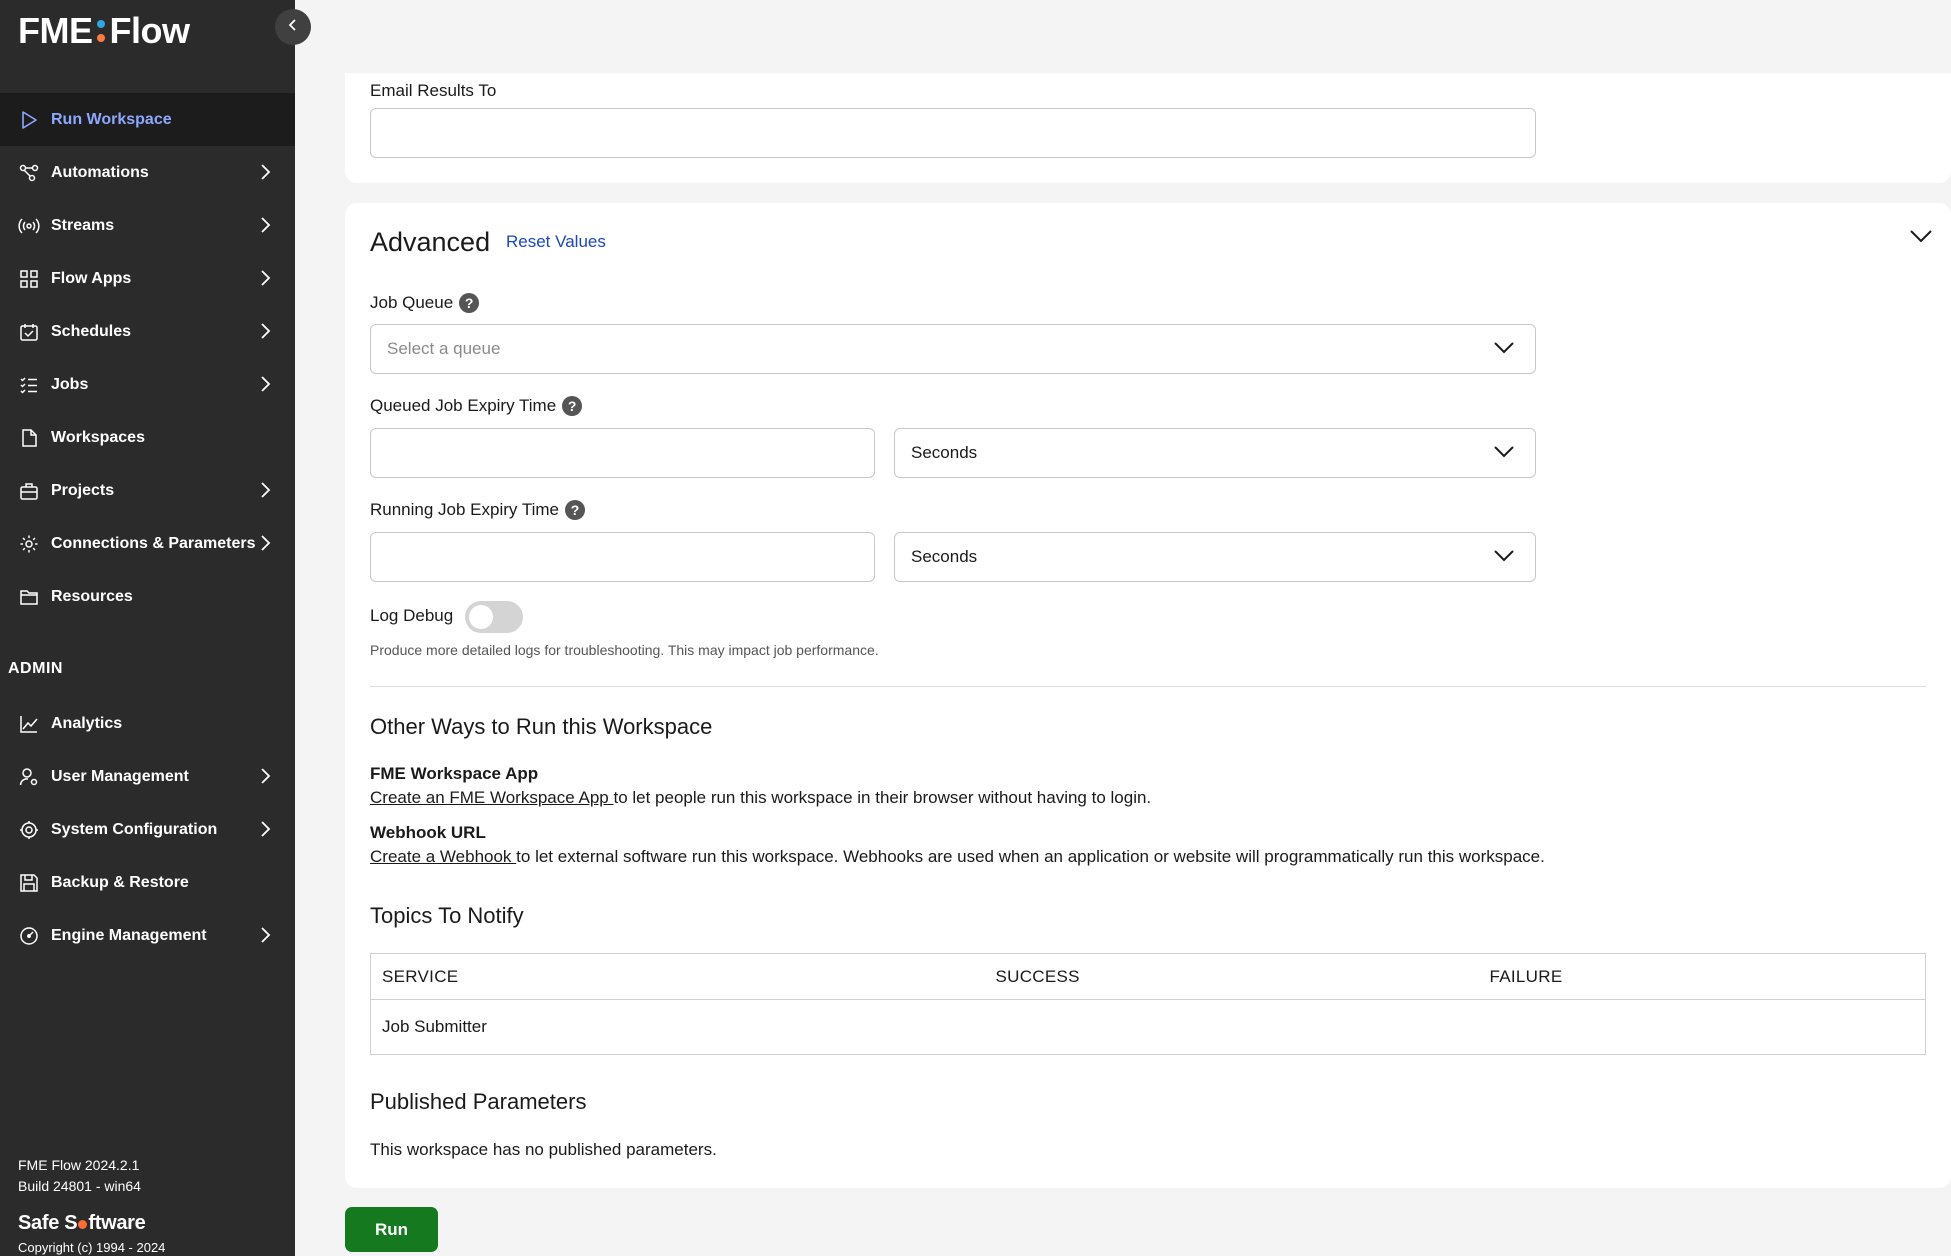  What do you see at coordinates (443, 856) in the screenshot?
I see `create-webhook-link: Create a Webhook` at bounding box center [443, 856].